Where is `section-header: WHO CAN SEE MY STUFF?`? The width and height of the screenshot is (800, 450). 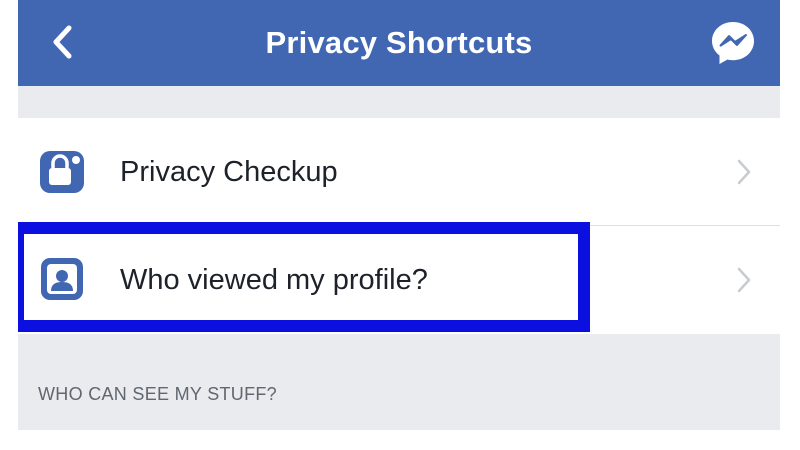
section-header: WHO CAN SEE MY STUFF? is located at coordinates (157, 394).